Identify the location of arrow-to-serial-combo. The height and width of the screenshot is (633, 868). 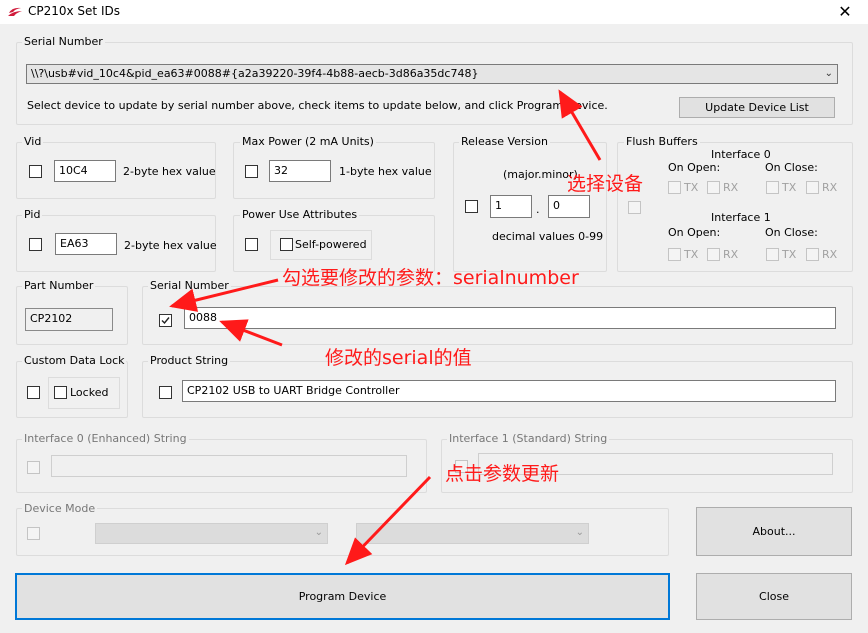
(580, 125).